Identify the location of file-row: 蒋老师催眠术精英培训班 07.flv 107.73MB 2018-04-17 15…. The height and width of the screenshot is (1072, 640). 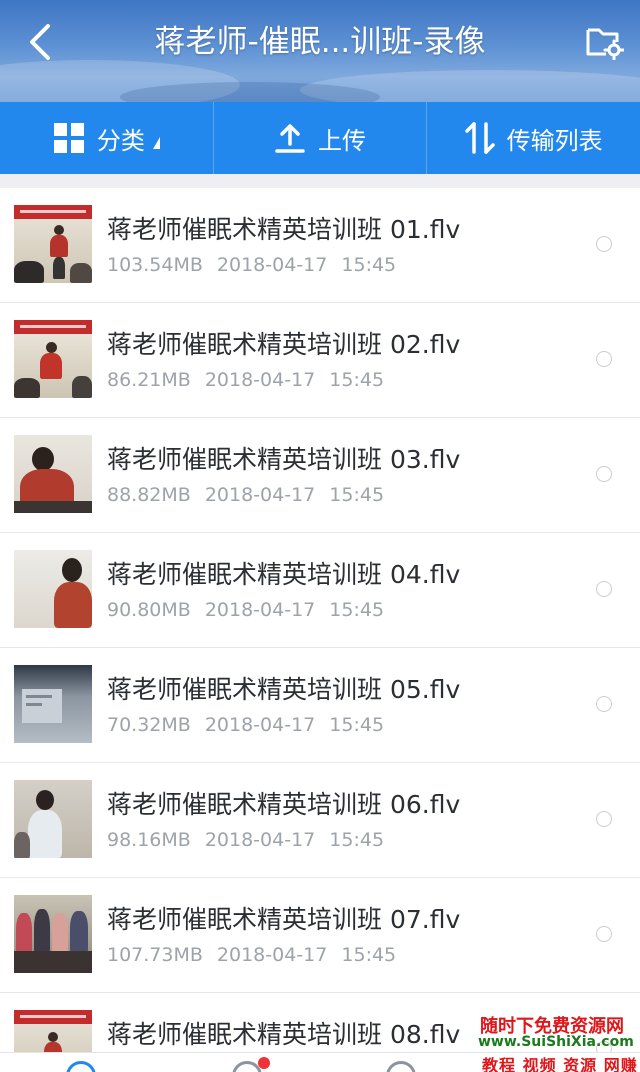
(320, 935).